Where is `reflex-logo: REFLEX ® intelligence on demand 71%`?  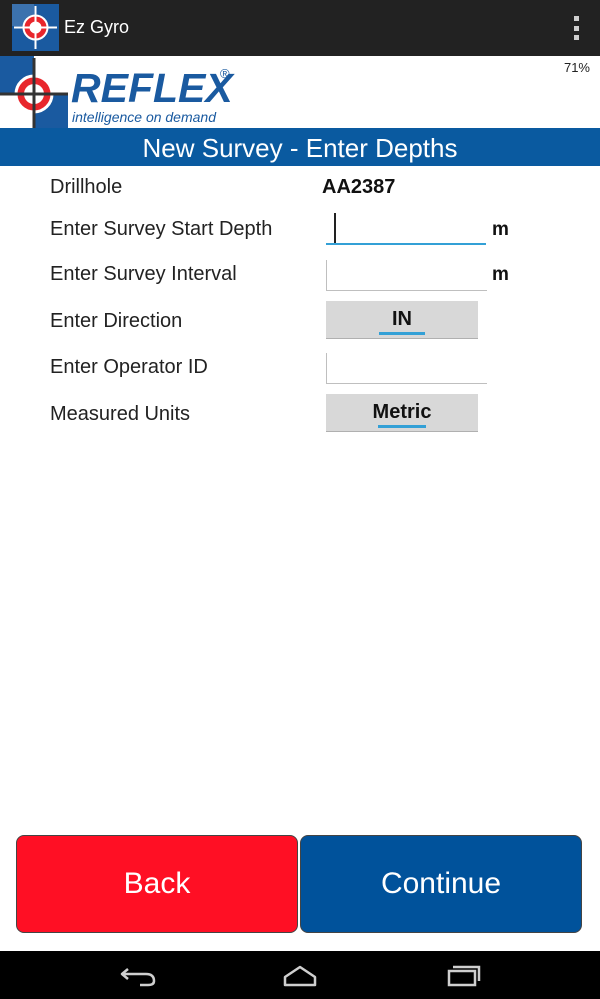 reflex-logo: REFLEX ® intelligence on demand 71% is located at coordinates (300, 92).